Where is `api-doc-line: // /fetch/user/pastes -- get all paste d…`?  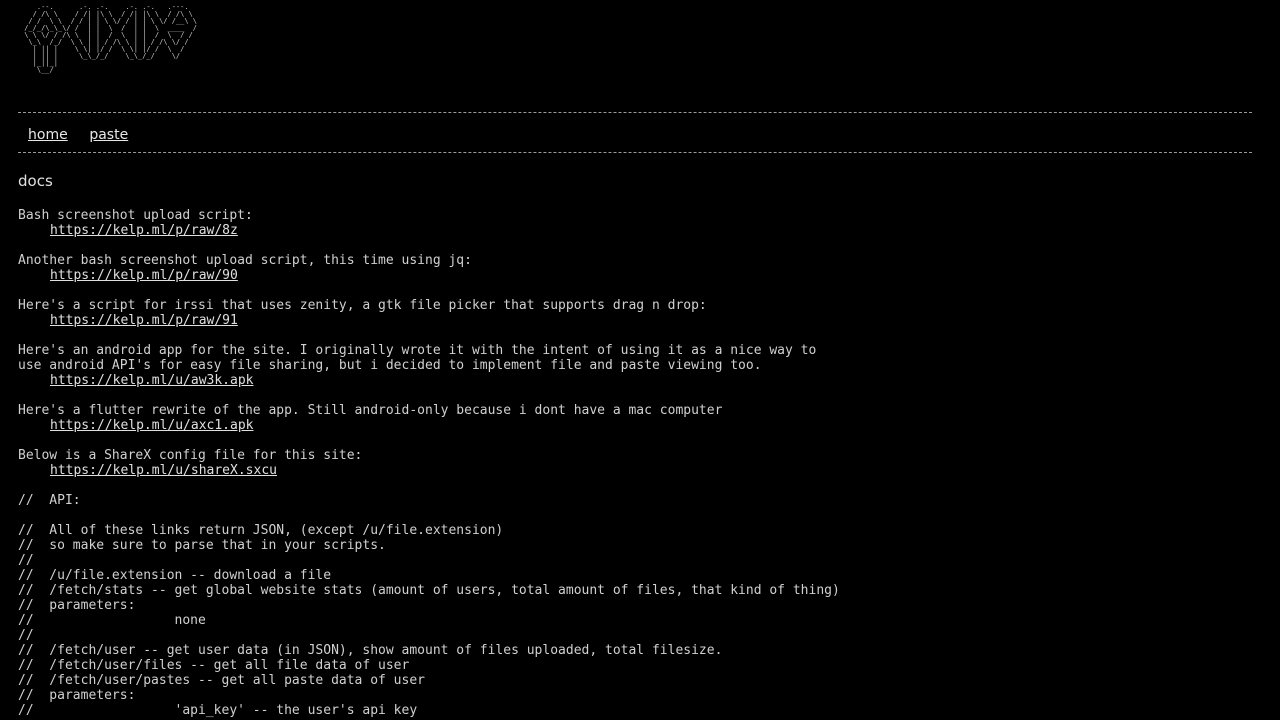 api-doc-line: // /fetch/user/pastes -- get all paste d… is located at coordinates (221, 680).